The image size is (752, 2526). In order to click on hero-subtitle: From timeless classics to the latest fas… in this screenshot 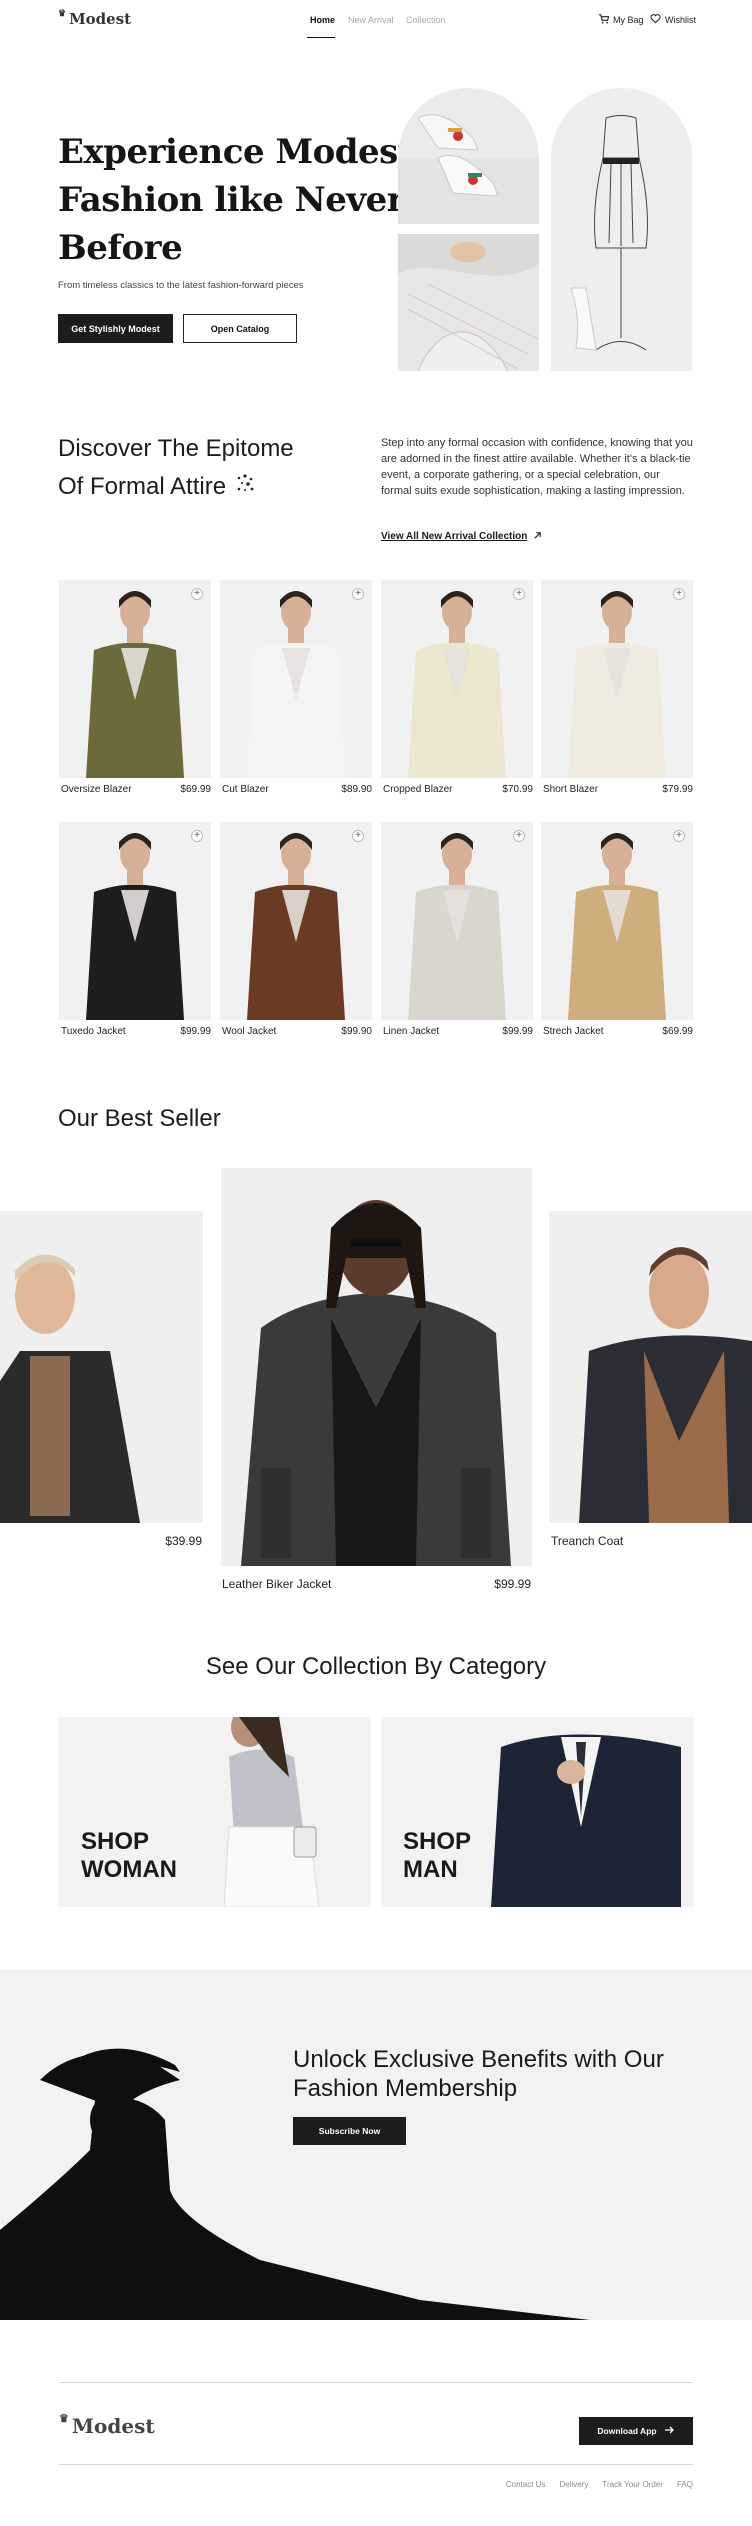, I will do `click(181, 285)`.